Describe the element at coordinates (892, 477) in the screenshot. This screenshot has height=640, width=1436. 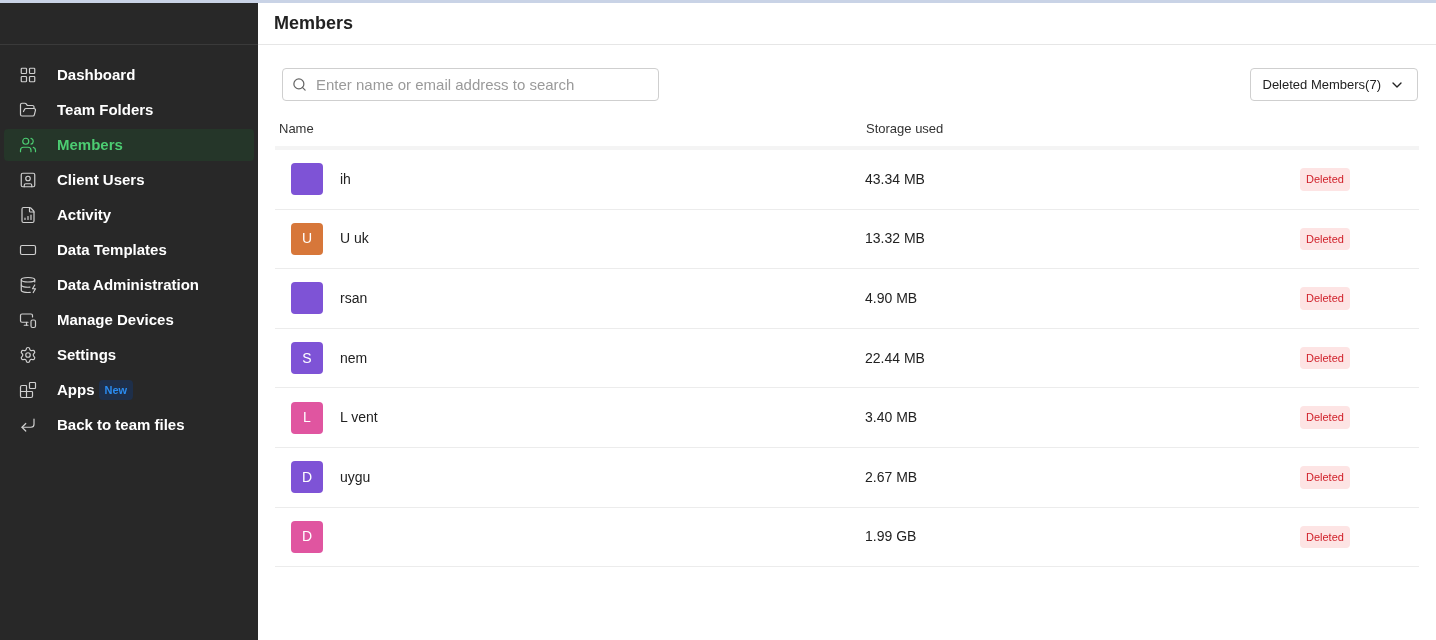
I see `storage-used: 2.67 MB` at that location.